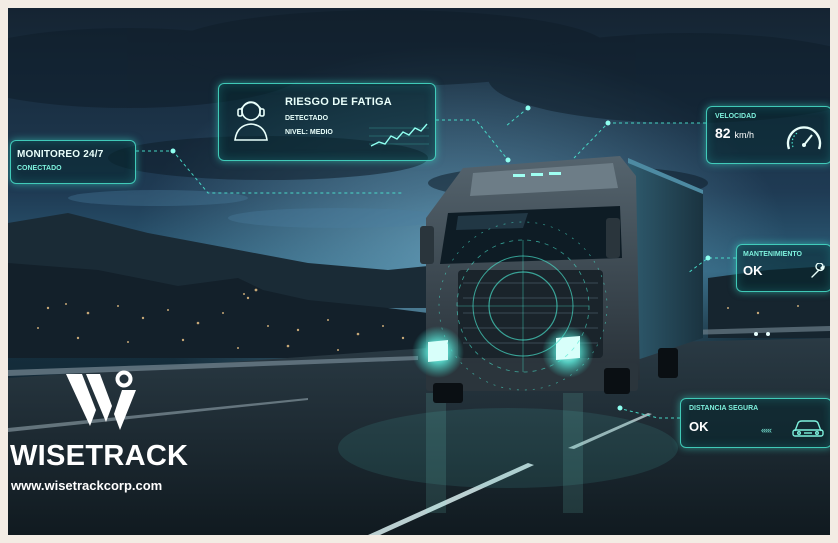 Image resolution: width=838 pixels, height=543 pixels. Describe the element at coordinates (309, 132) in the screenshot. I see `fatigue-level-text: NIVEL: MEDIO` at that location.